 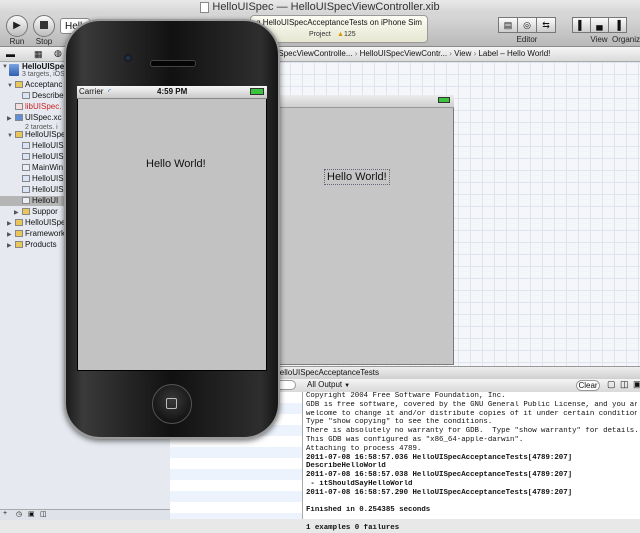 What do you see at coordinates (362, 230) in the screenshot?
I see `ib-view` at bounding box center [362, 230].